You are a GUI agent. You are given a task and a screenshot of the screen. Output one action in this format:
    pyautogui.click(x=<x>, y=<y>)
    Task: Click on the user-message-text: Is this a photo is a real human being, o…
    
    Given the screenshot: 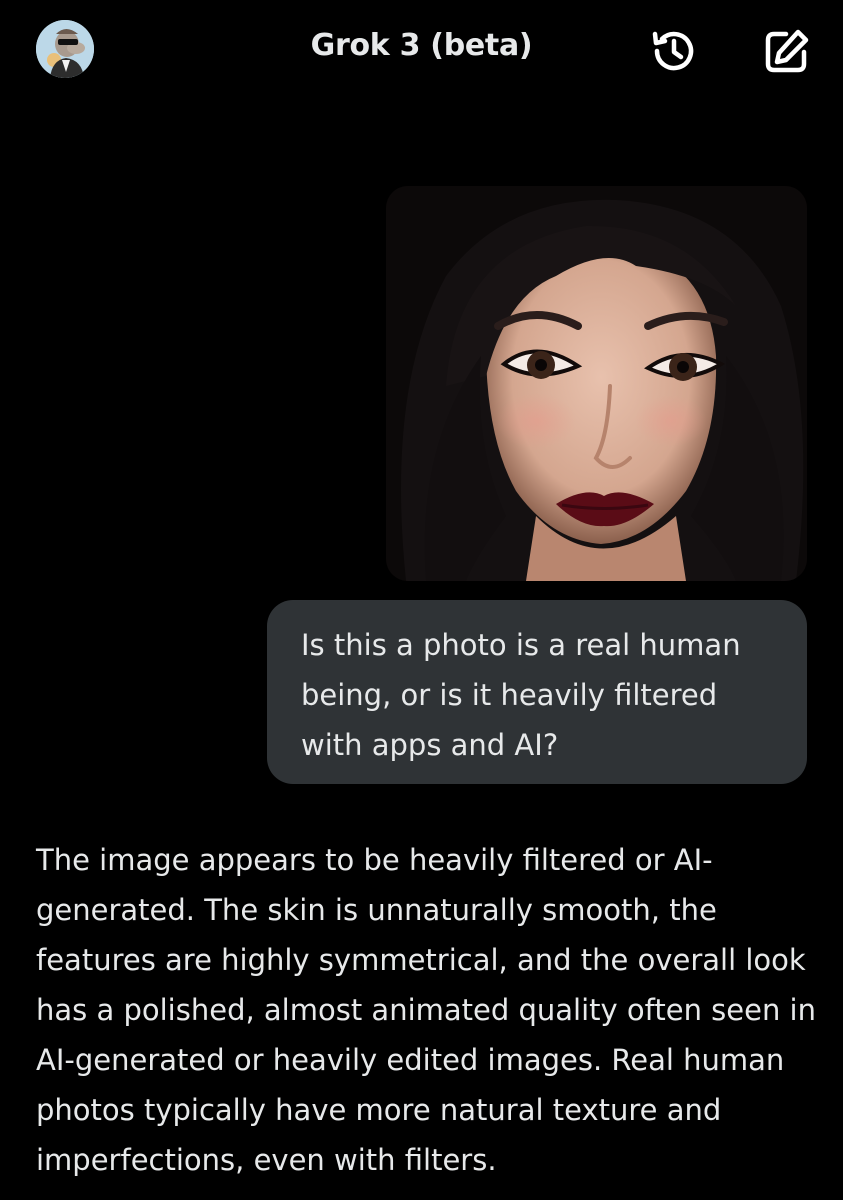 What is the action you would take?
    pyautogui.click(x=521, y=695)
    